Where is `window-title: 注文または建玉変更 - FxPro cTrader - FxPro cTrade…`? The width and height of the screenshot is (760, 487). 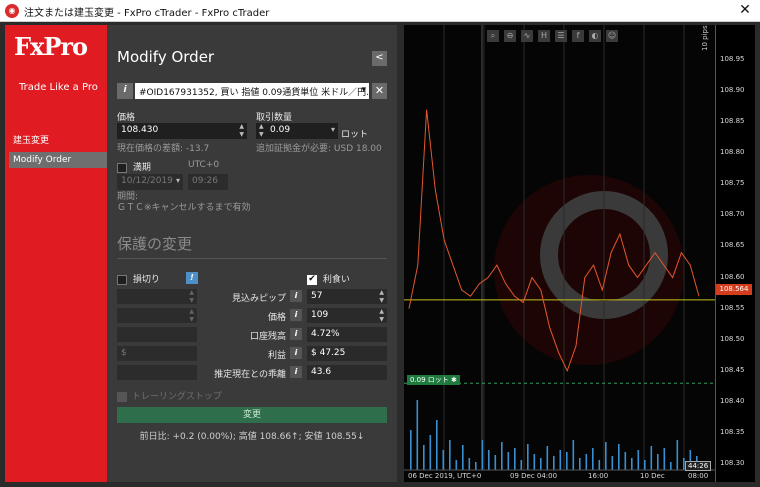 window-title: 注文または建玉変更 - FxPro cTrader - FxPro cTrade… is located at coordinates (147, 13).